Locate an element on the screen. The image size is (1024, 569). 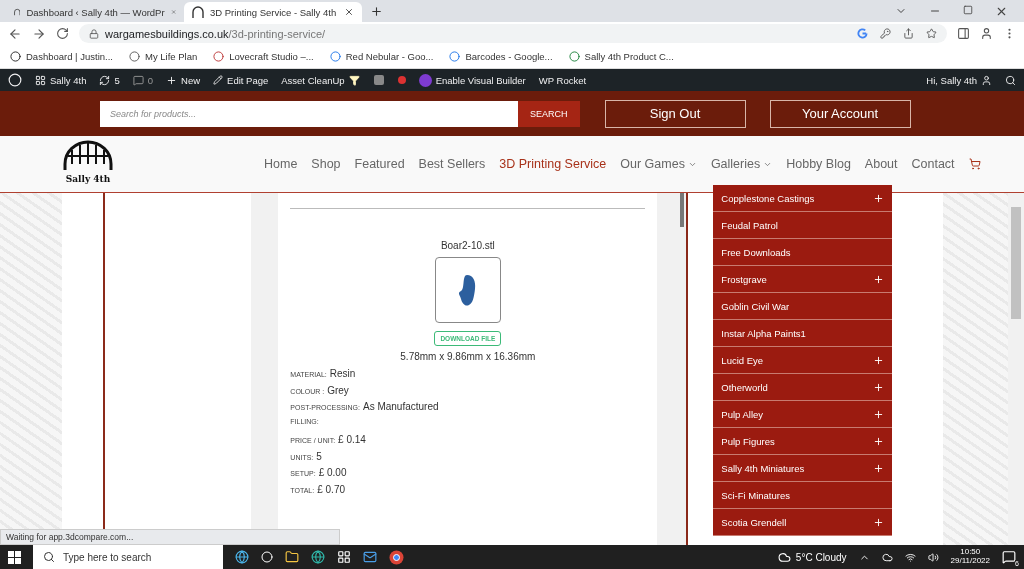
g-logo-icon is located at coordinates (862, 33).